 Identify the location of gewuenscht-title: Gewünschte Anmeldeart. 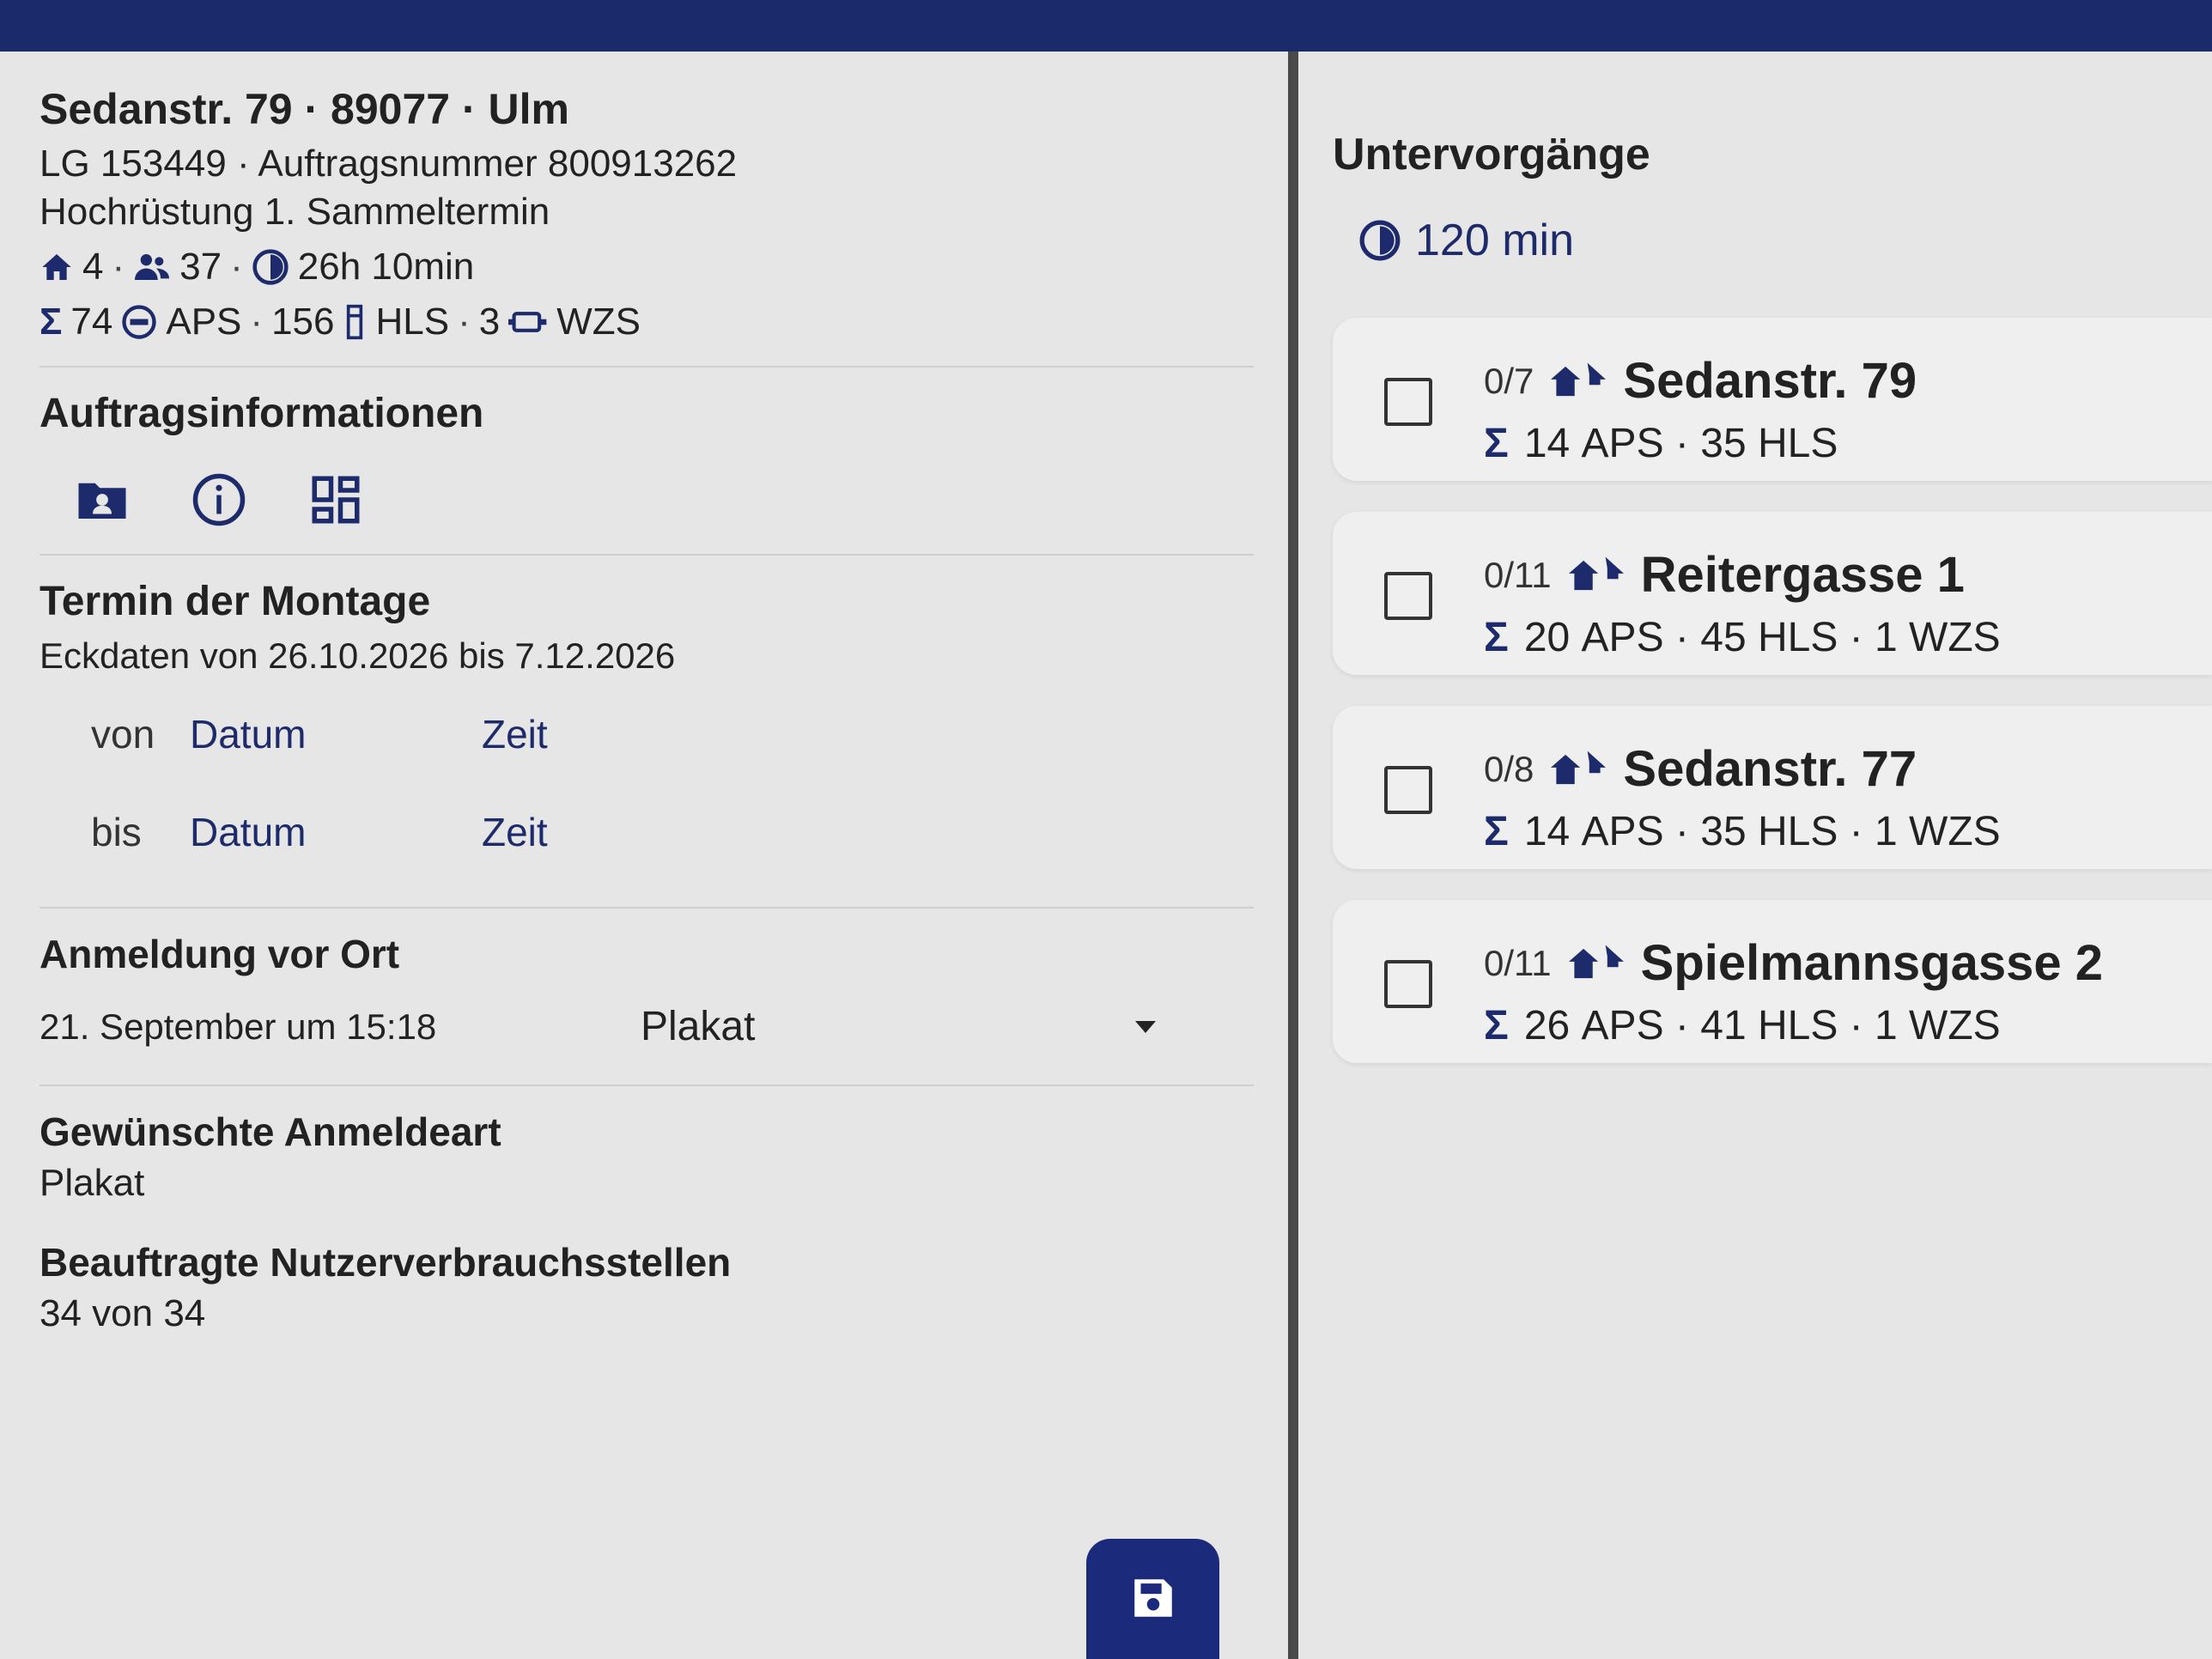
(270, 1132).